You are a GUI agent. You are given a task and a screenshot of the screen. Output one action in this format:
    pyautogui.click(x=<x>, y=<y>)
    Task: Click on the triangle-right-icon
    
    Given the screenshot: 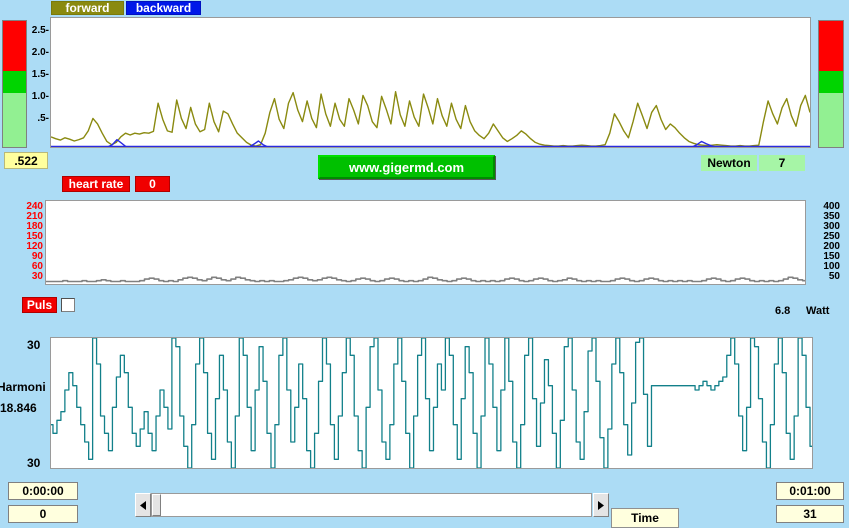 What is the action you would take?
    pyautogui.click(x=600, y=505)
    